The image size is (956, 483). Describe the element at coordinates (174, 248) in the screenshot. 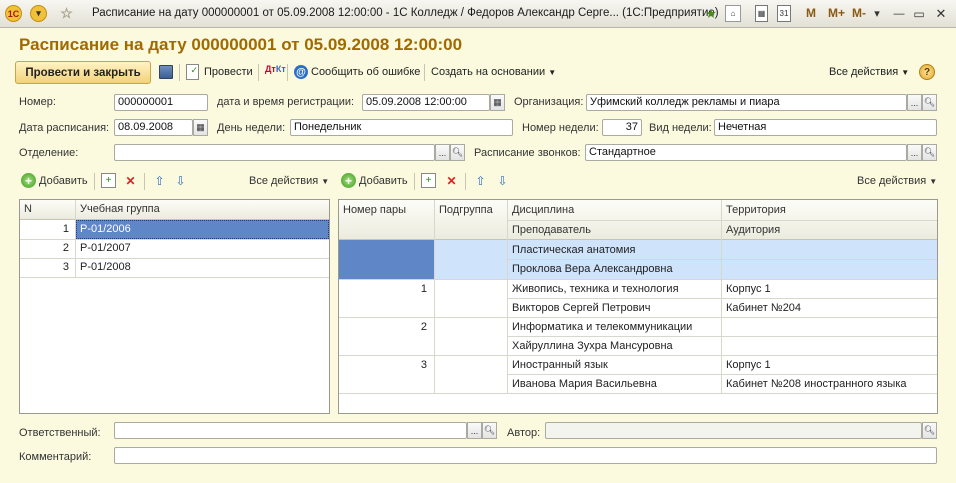

I see `table-row: 2 Р-01/2007` at that location.